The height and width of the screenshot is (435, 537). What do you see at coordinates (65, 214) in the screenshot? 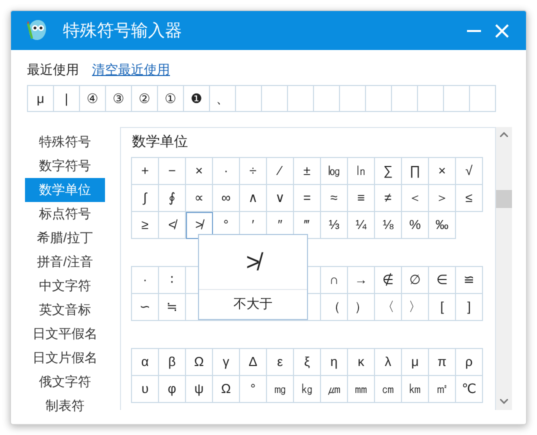
I see `category-item: 标点符号` at bounding box center [65, 214].